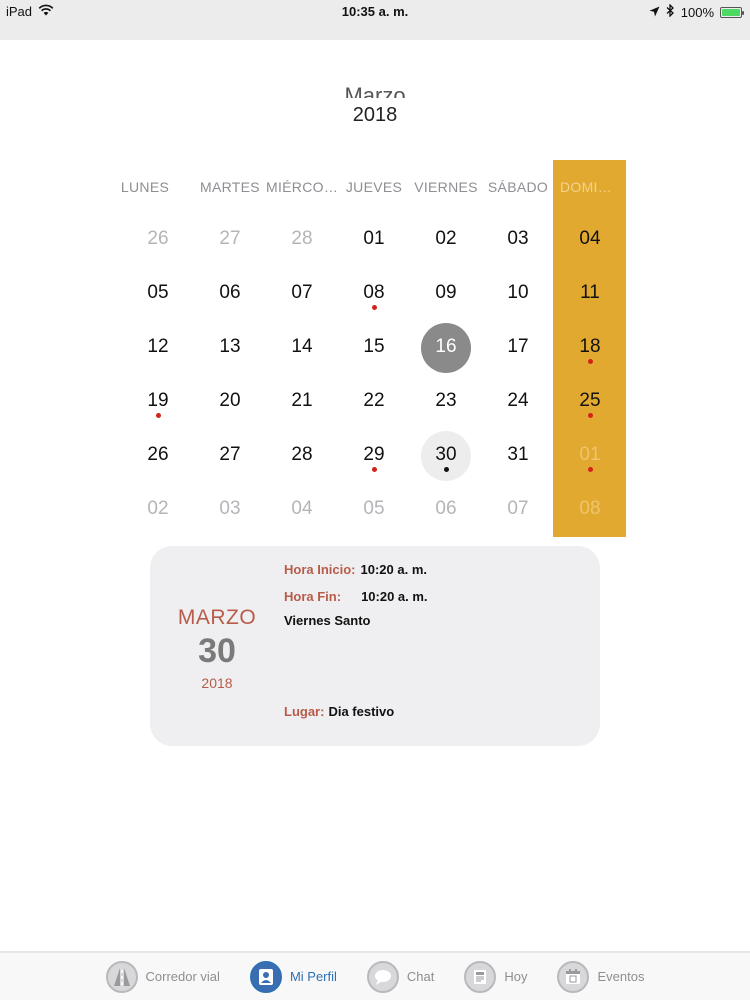 The width and height of the screenshot is (750, 1000). I want to click on calendar-day: 15, so click(374, 347).